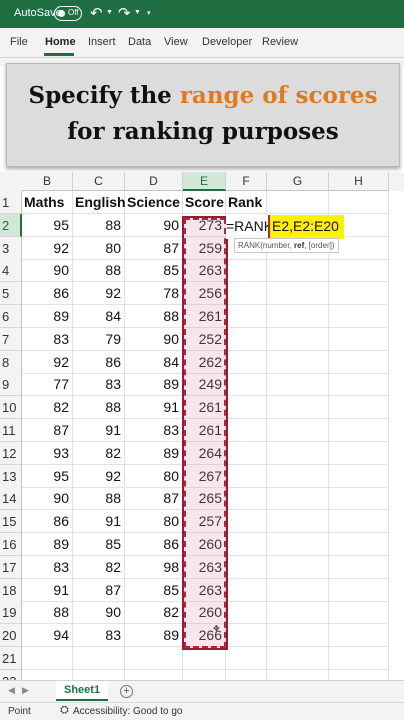 The width and height of the screenshot is (404, 720). I want to click on cell-g19, so click(298, 613).